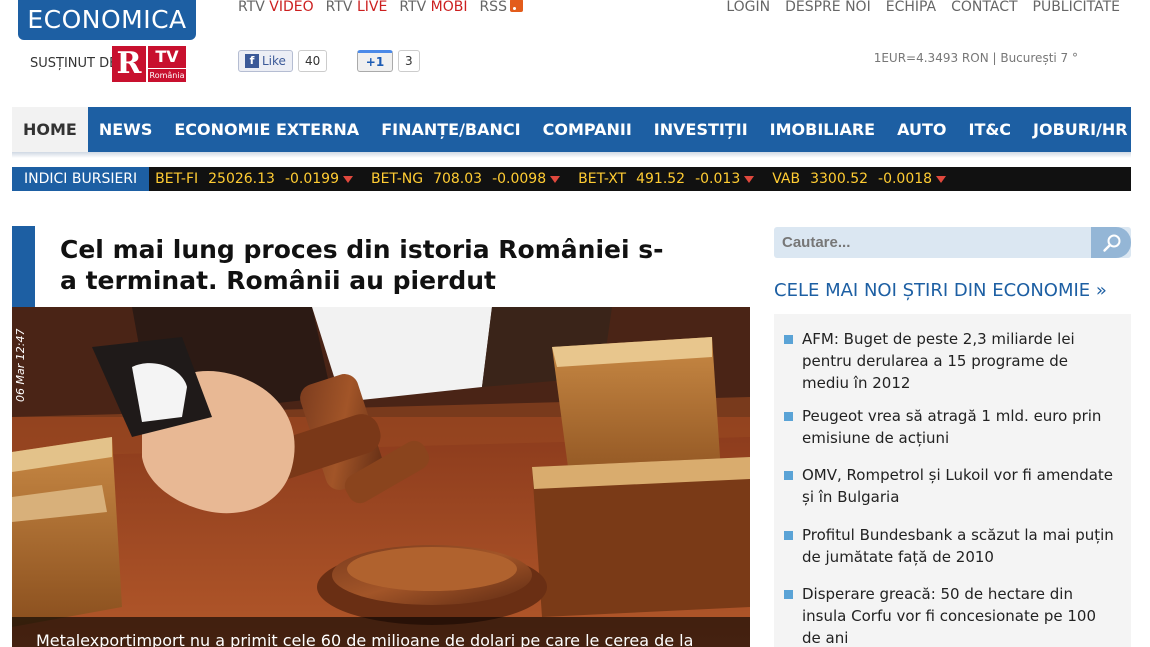 The height and width of the screenshot is (647, 1150). I want to click on nav-finante-banci: FINANȚE/BANCI, so click(450, 129).